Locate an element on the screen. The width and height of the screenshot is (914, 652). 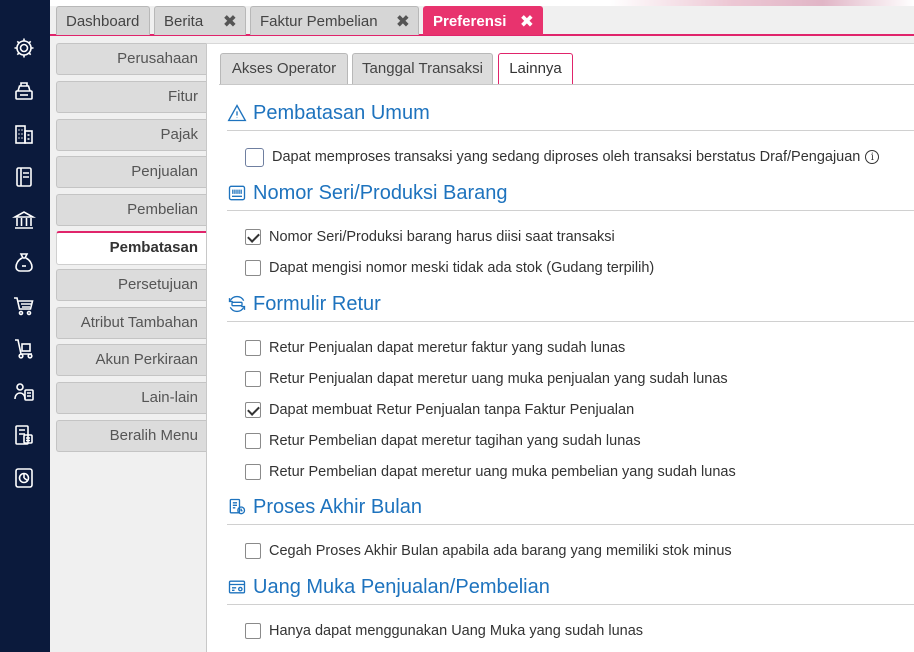
hand-truck-icon is located at coordinates (24, 349).